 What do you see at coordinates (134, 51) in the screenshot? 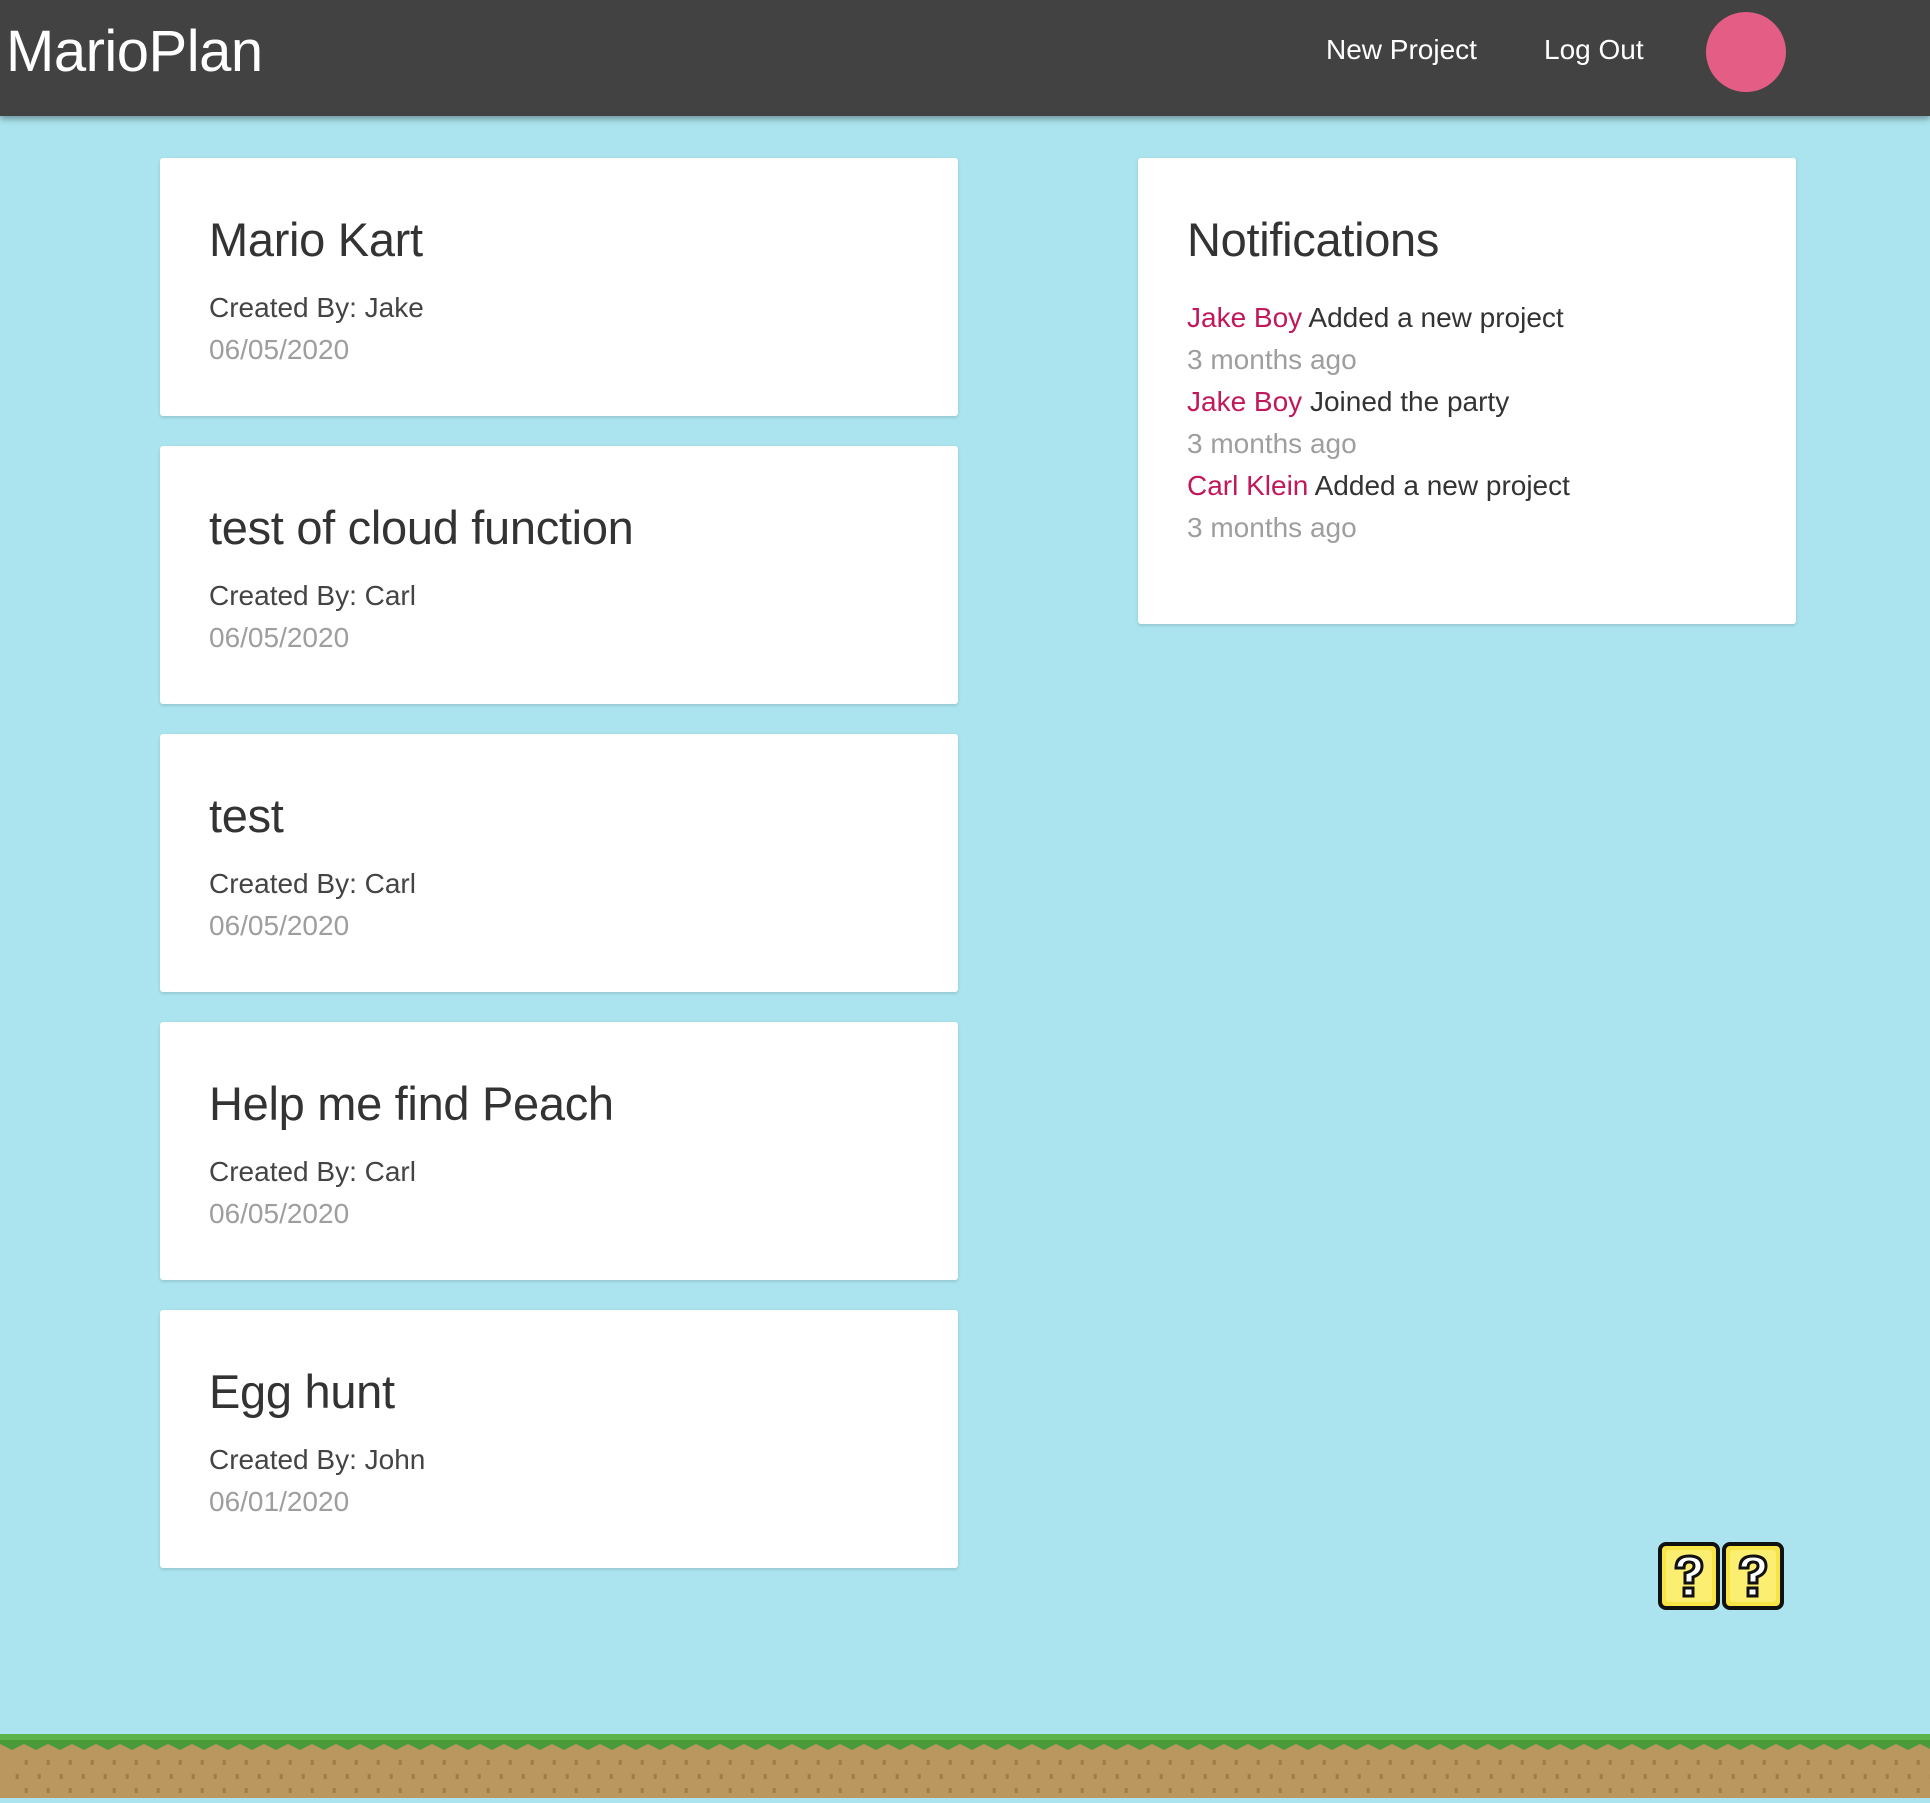
I see `brand-logo-link: MarioPlan` at bounding box center [134, 51].